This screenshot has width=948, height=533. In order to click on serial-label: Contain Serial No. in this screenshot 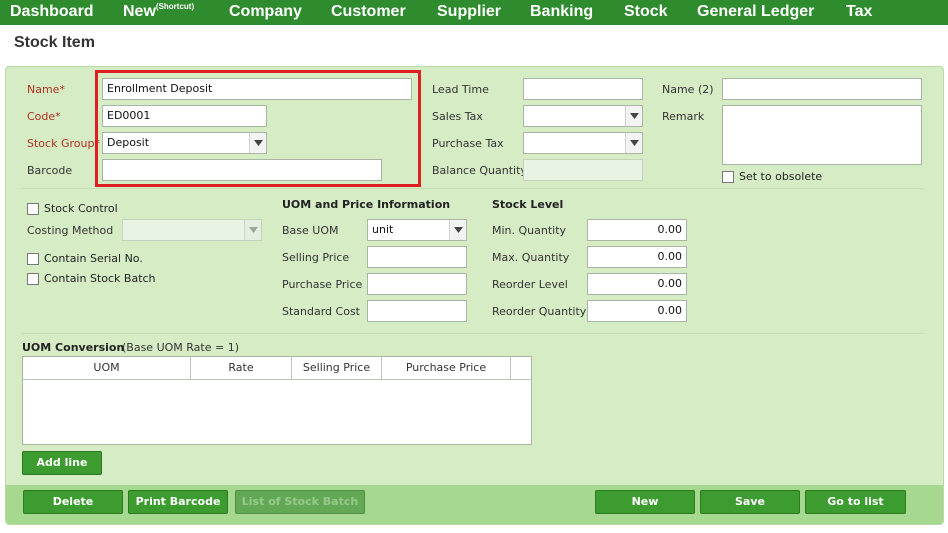, I will do `click(93, 258)`.